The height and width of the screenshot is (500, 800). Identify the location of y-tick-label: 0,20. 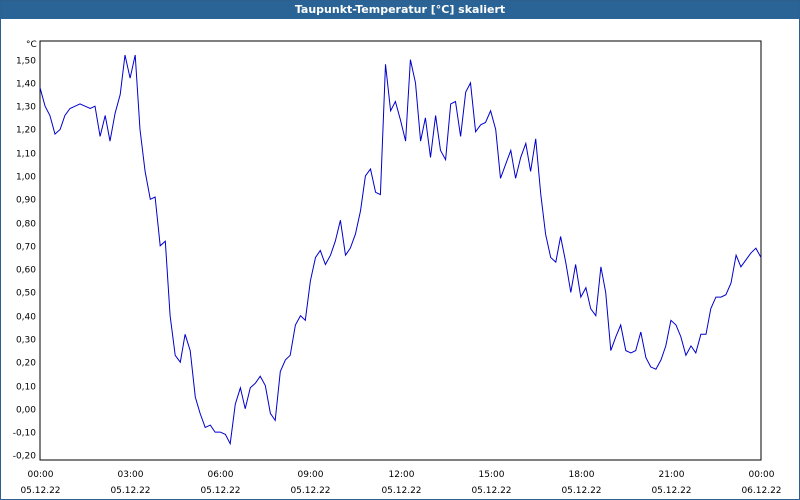
(26, 364).